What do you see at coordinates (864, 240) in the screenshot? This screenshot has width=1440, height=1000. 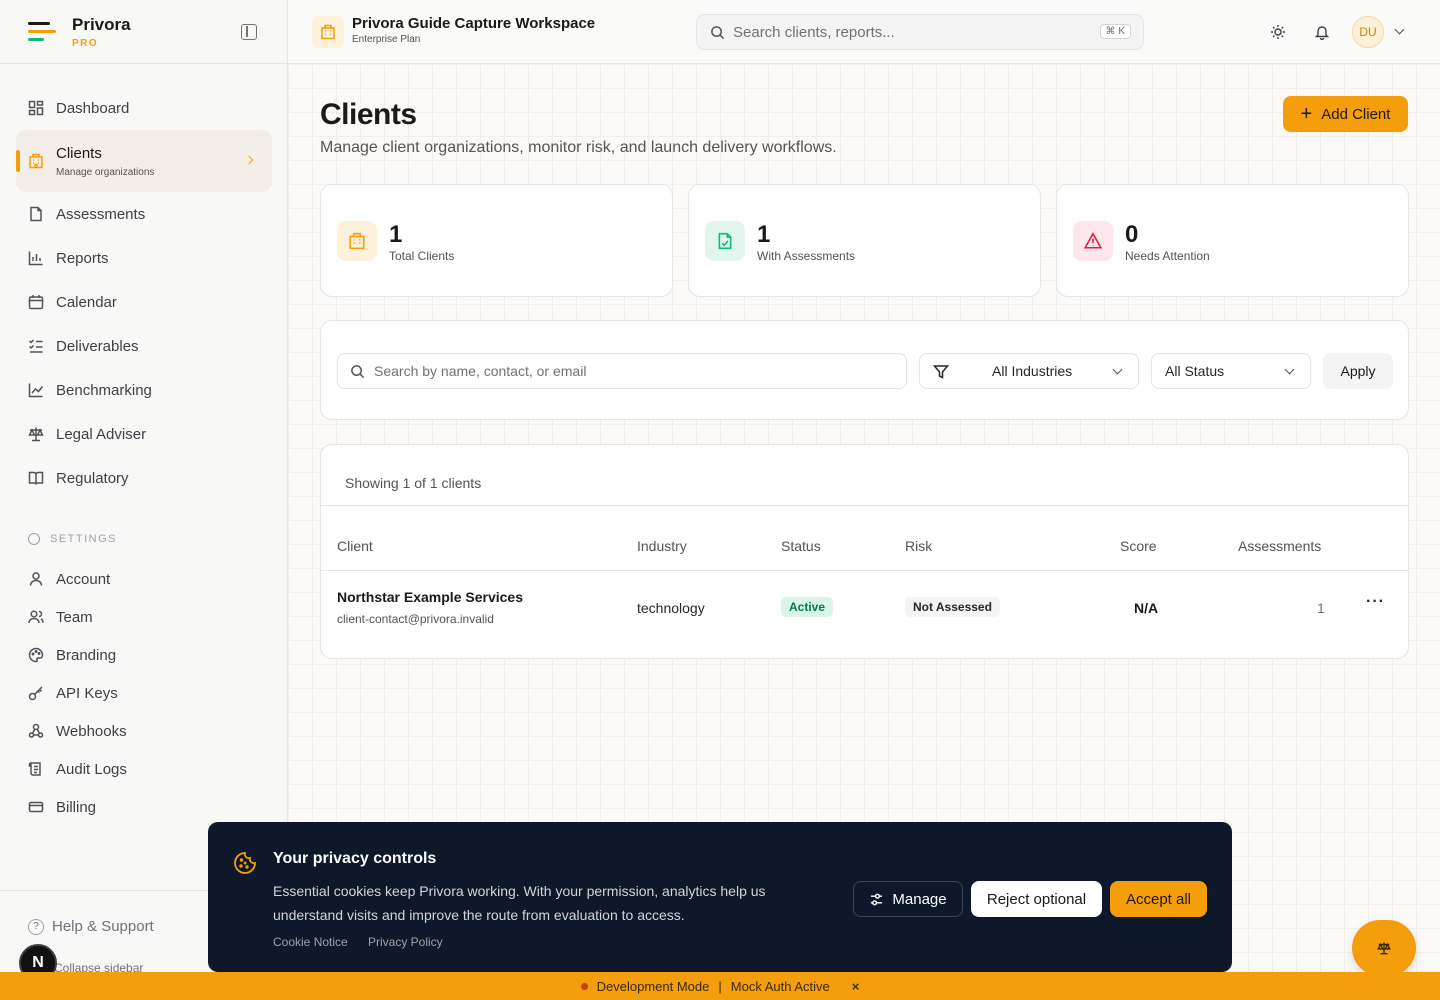 I see `stat-card-with-assessments: 1 With Assessments` at bounding box center [864, 240].